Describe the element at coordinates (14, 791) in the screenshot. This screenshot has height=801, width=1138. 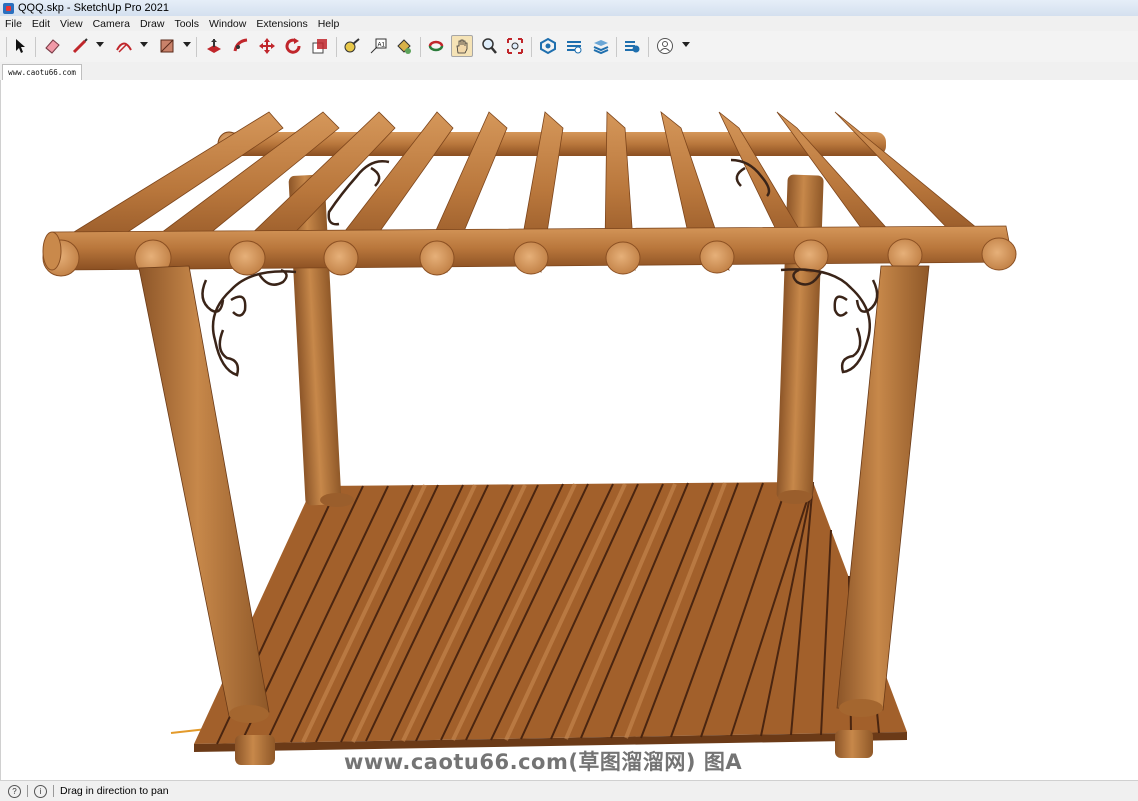
I see `geo-location-icon: ?` at that location.